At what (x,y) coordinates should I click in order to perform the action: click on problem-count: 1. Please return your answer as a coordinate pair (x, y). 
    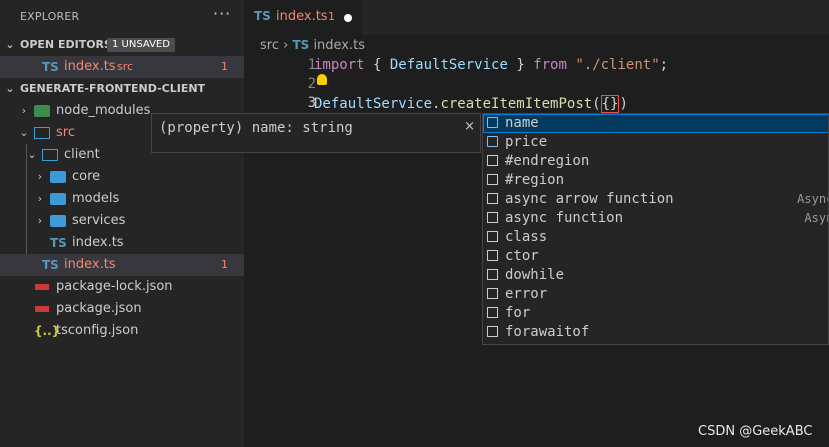
    Looking at the image, I should click on (224, 66).